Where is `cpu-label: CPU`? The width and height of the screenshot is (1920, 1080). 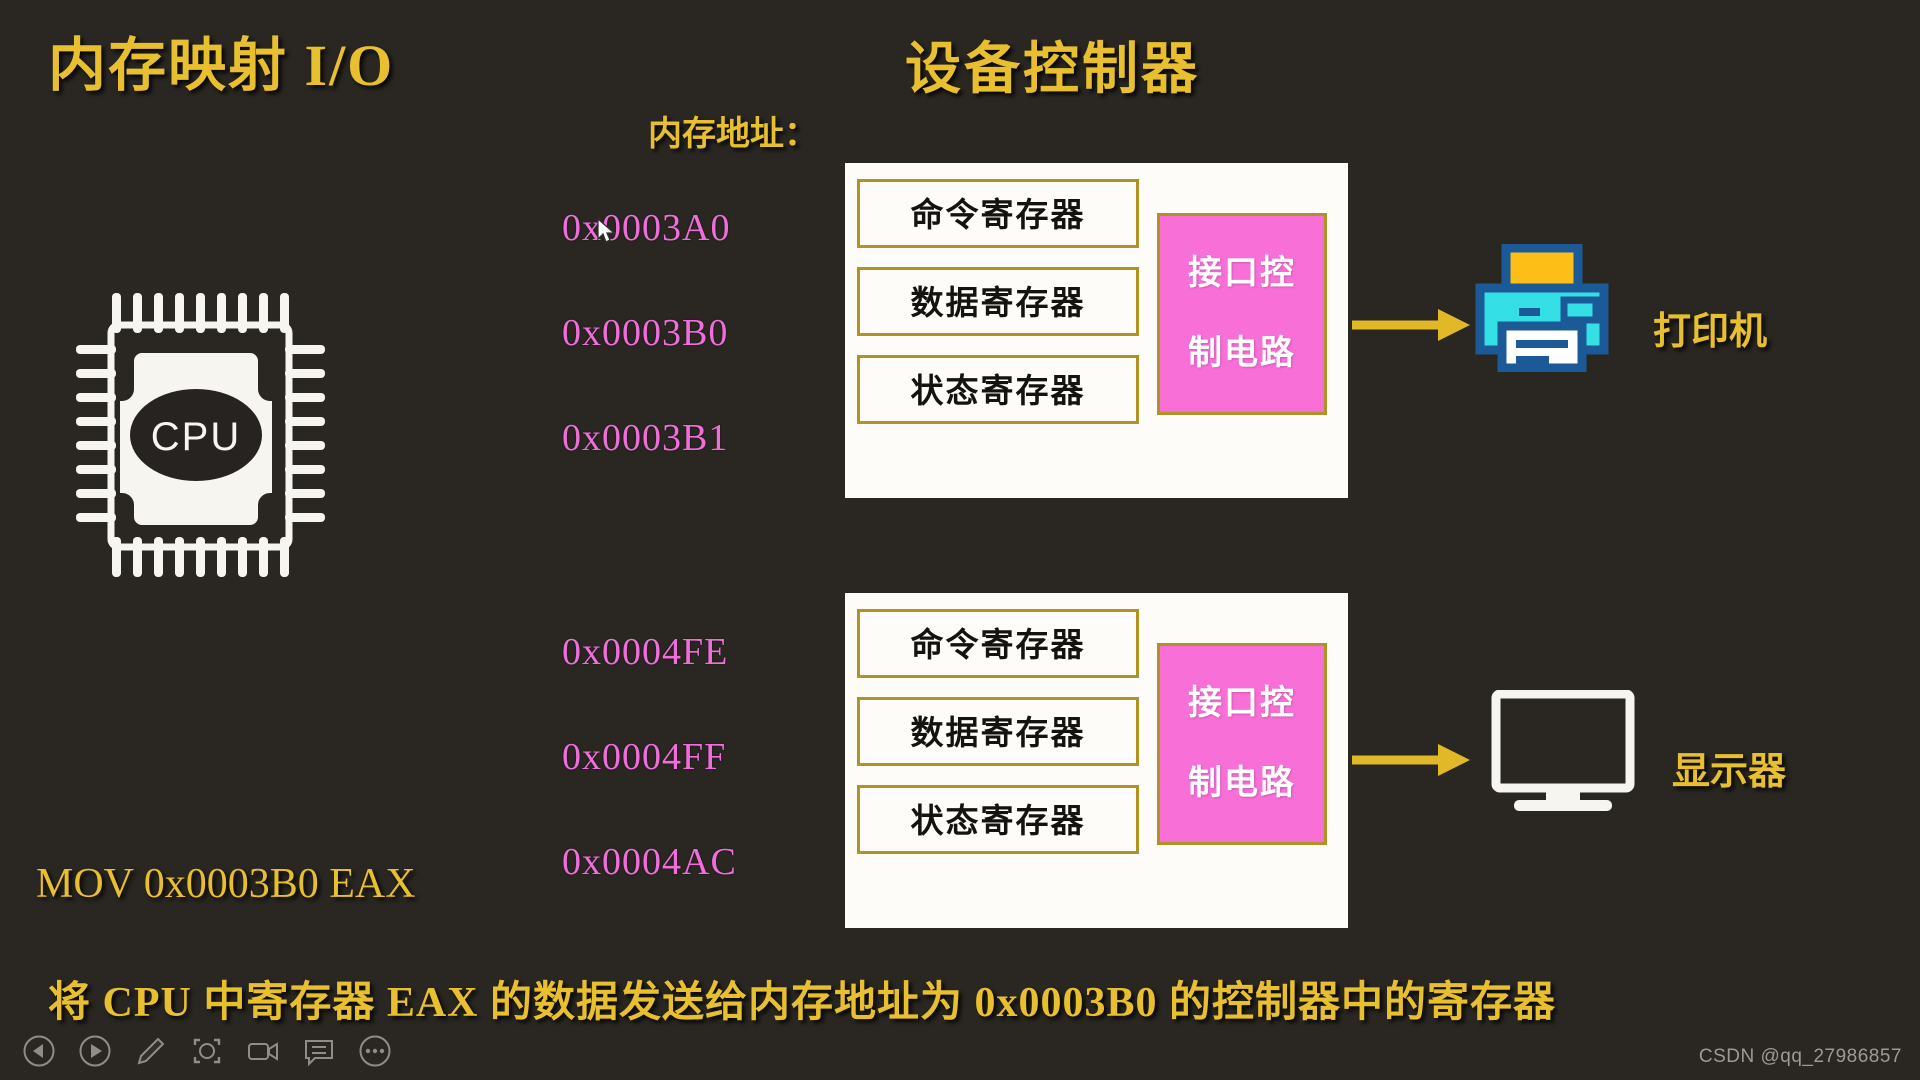
cpu-label: CPU is located at coordinates (196, 437).